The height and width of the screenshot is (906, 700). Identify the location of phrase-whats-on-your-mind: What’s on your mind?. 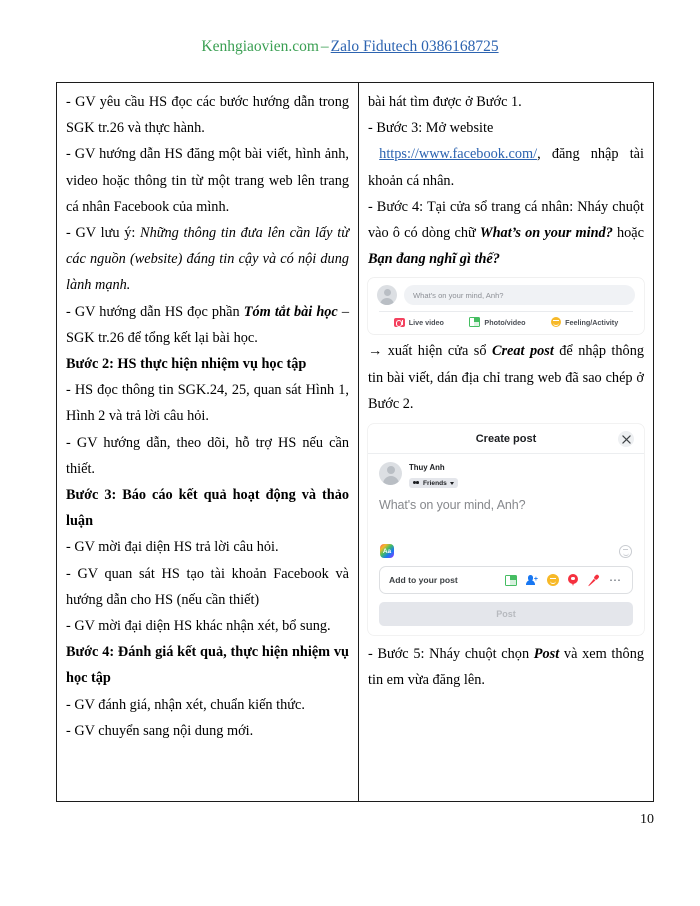
(546, 233).